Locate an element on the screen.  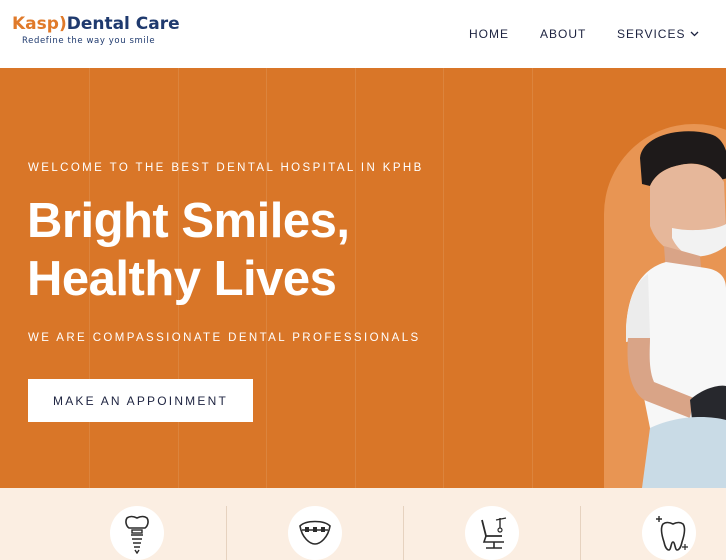
service-implant is located at coordinates (137, 533).